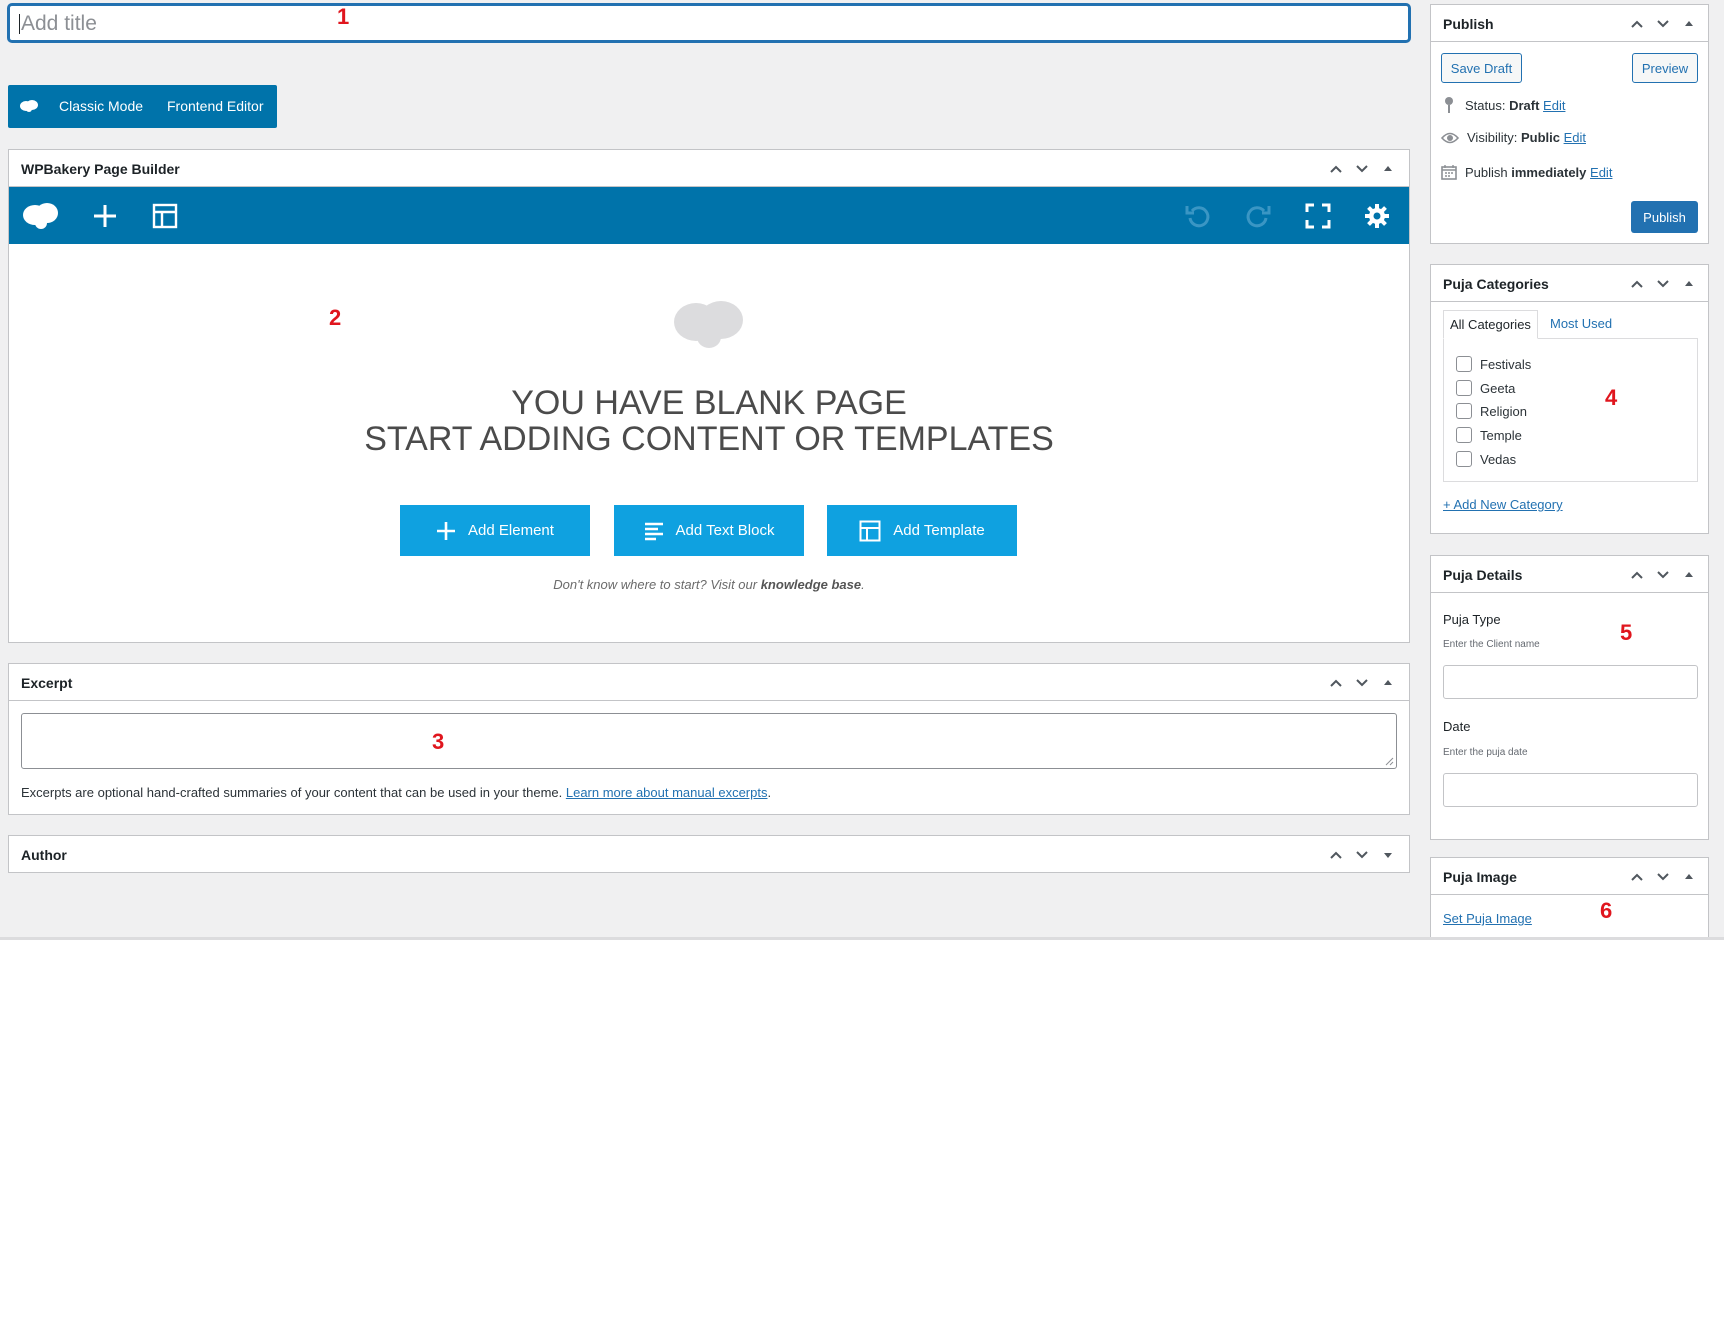 The height and width of the screenshot is (1338, 1724). I want to click on marker-3: 3, so click(438, 741).